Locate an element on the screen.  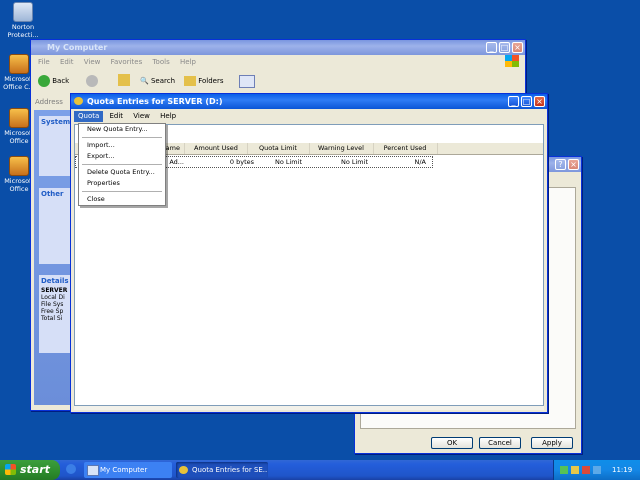
details-line: Local Di is located at coordinates (53, 297).